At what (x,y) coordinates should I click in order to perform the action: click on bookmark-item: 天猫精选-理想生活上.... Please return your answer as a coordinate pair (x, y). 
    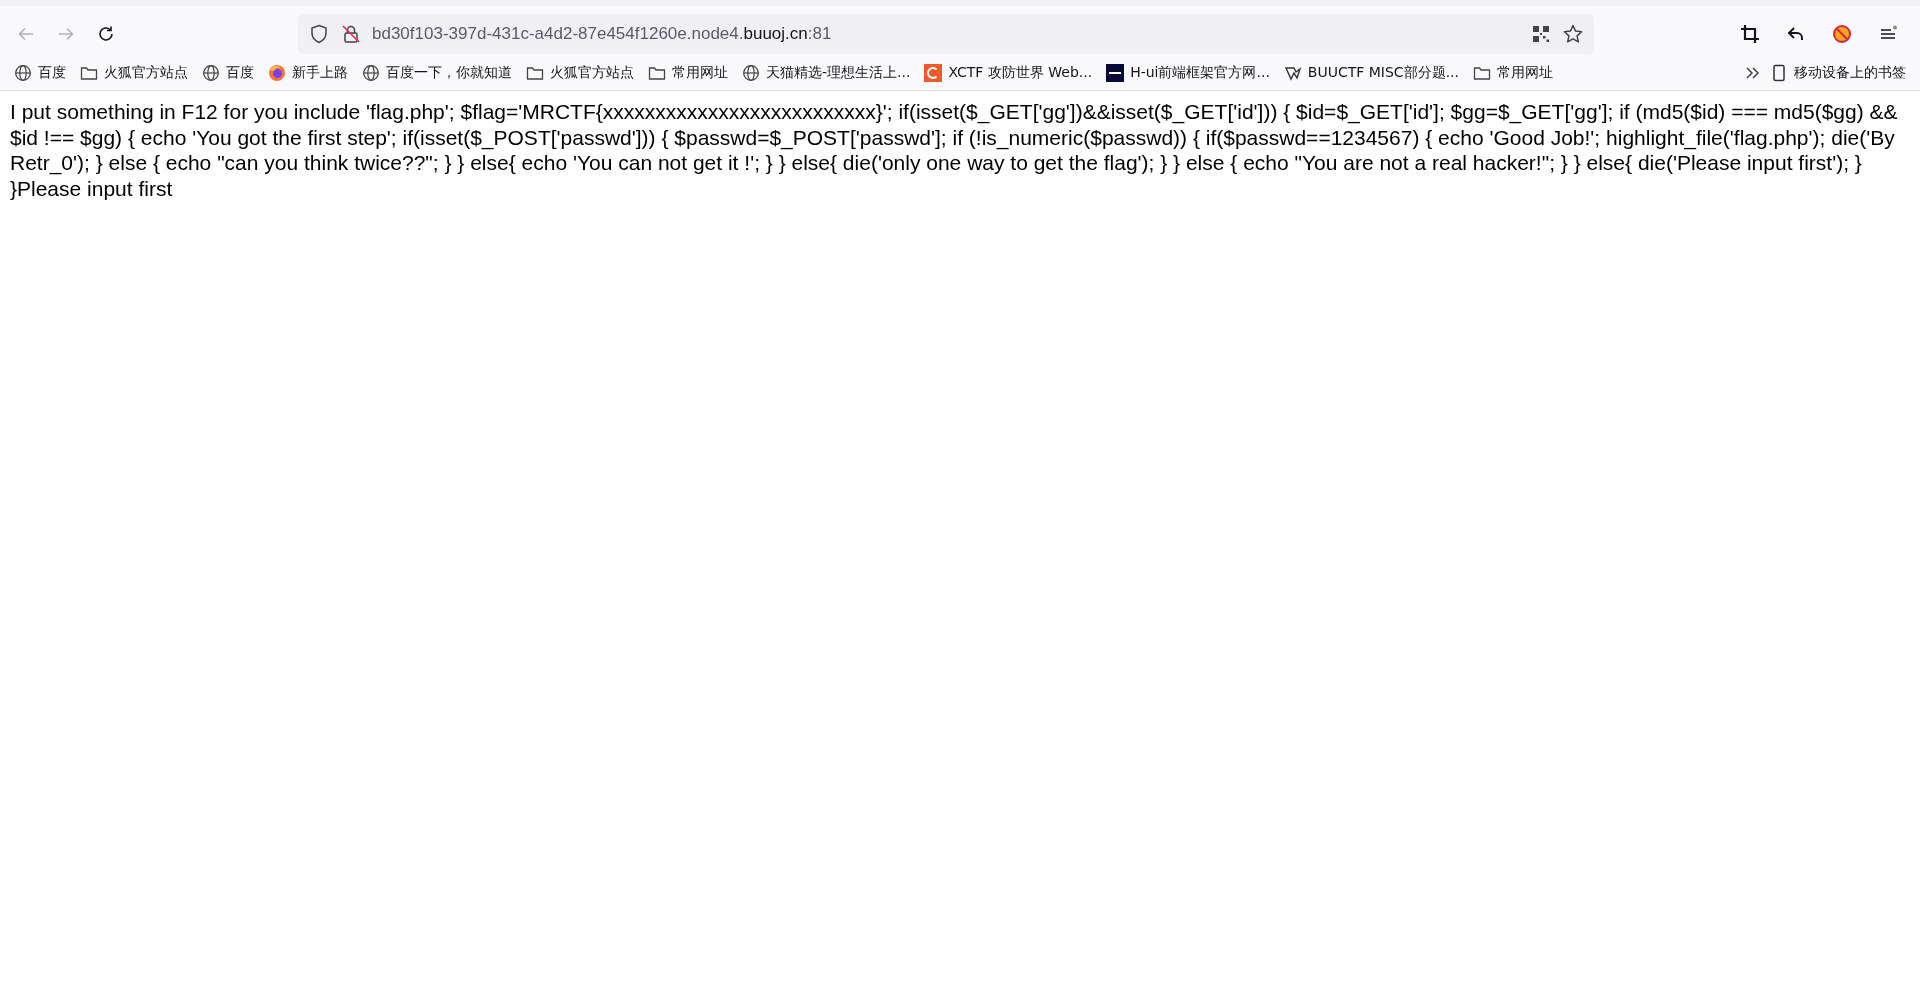
    Looking at the image, I should click on (826, 73).